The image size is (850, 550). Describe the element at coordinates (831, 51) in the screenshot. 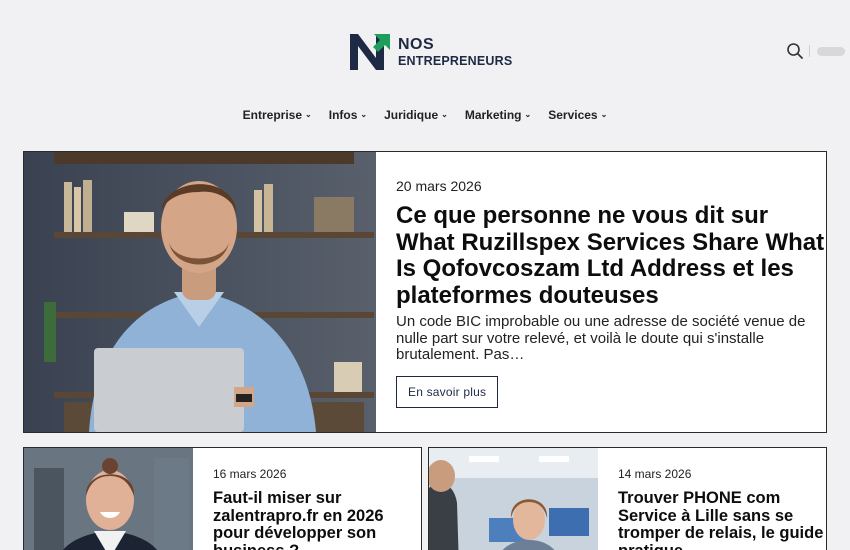

I see `dark-mode-toggle` at that location.